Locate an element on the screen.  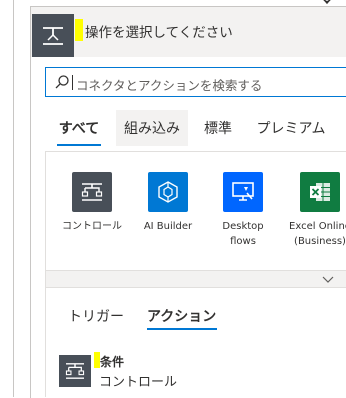
tab-selected-indicator is located at coordinates (79, 145).